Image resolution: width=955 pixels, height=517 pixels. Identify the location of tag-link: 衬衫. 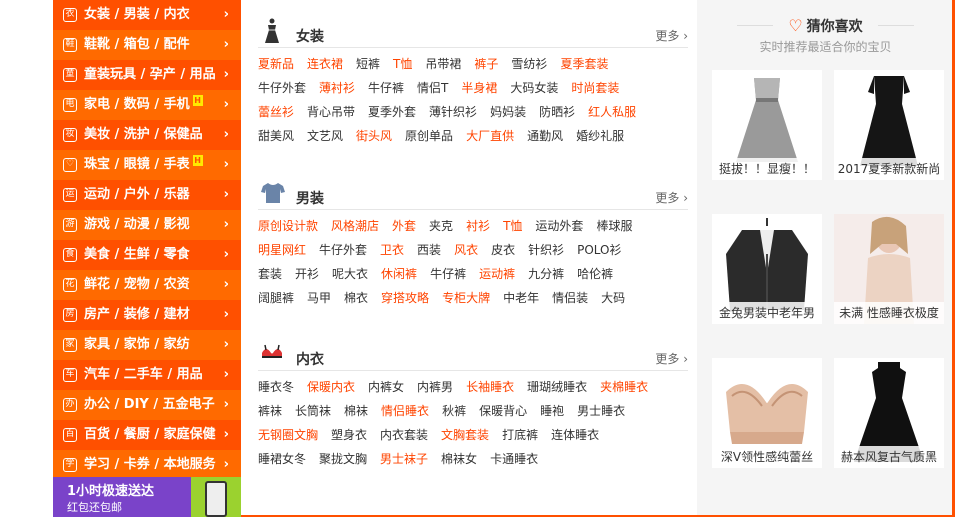
(478, 226).